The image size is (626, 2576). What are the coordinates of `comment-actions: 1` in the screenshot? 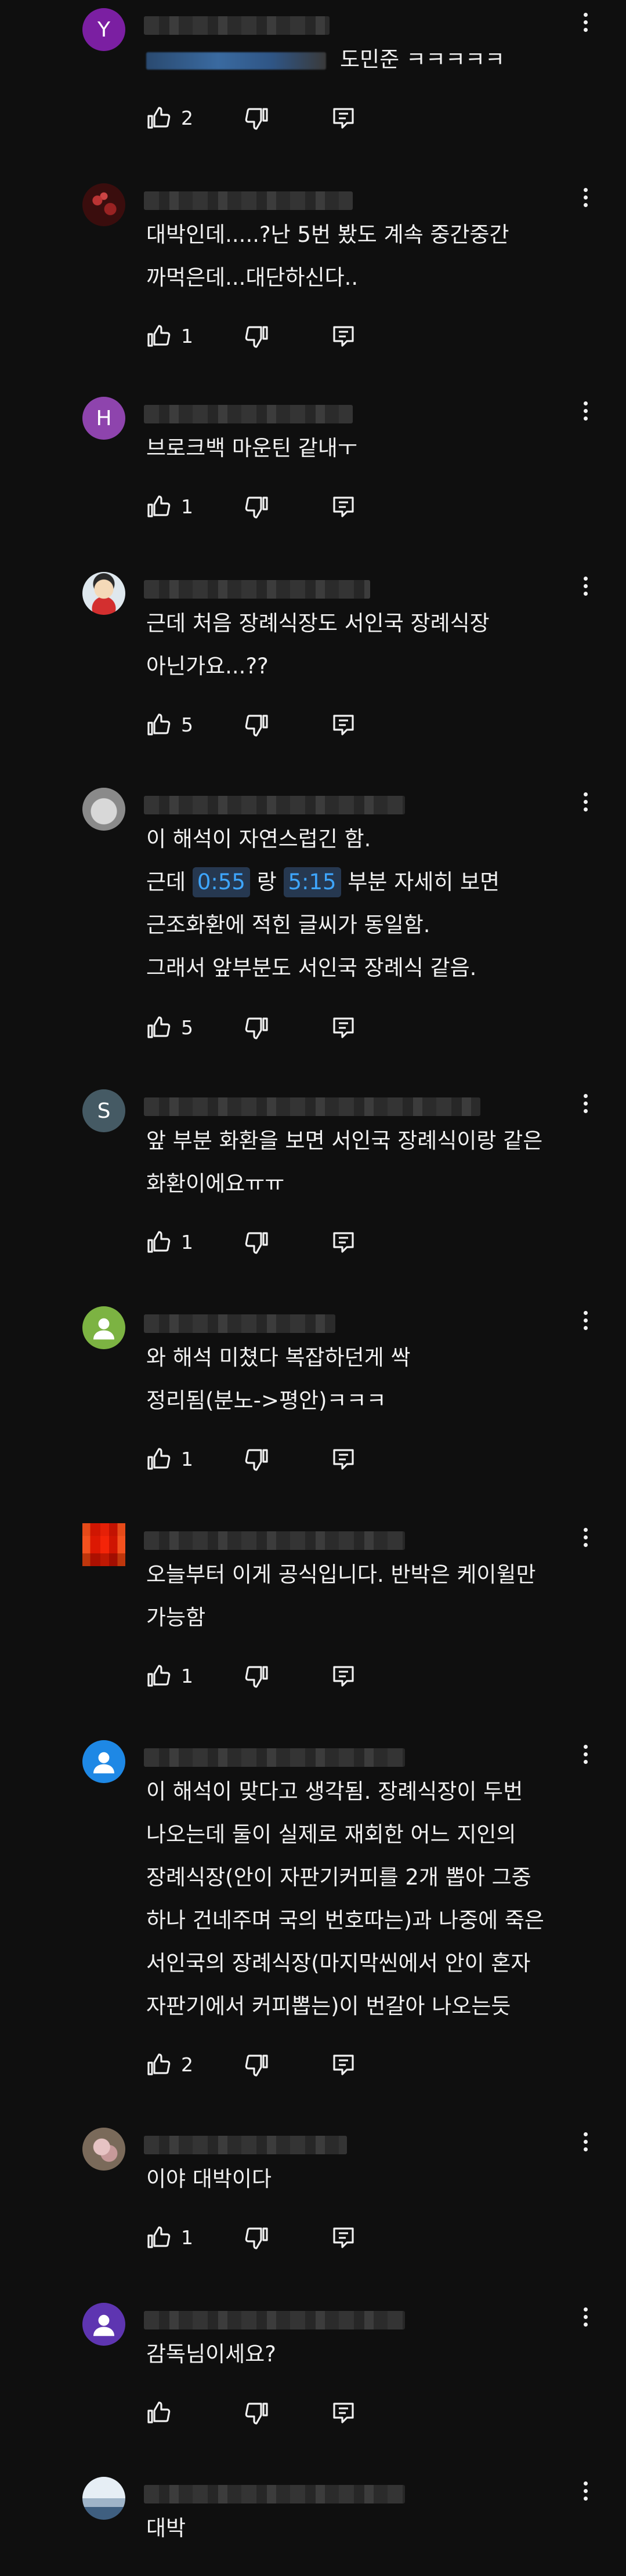 It's located at (261, 1459).